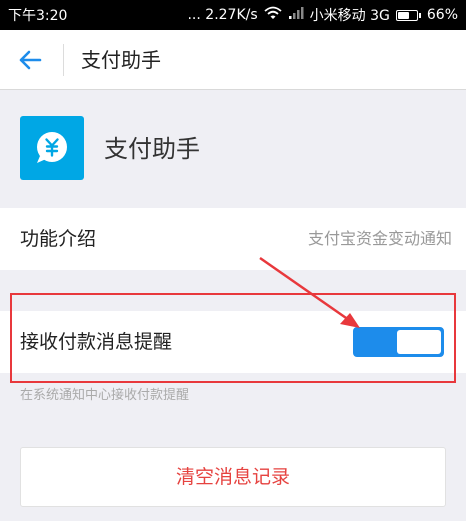 The image size is (466, 521). Describe the element at coordinates (349, 16) in the screenshot. I see `carrier-name: 小米移动 3G` at that location.